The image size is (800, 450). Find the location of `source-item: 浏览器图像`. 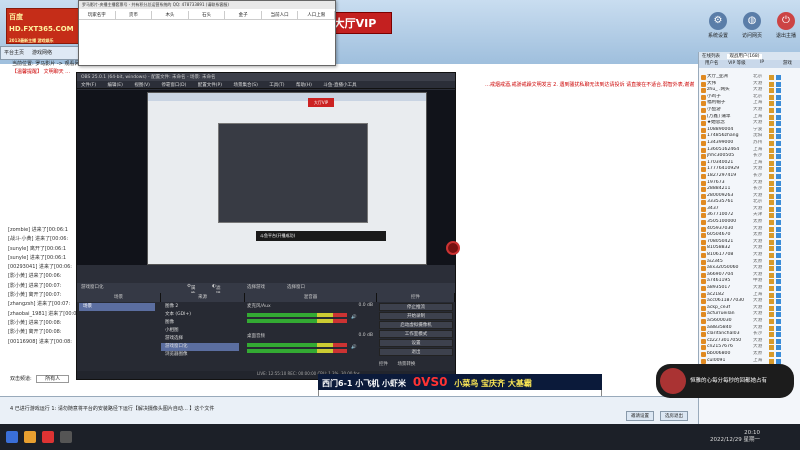

source-item: 浏览器图像 is located at coordinates (200, 355).